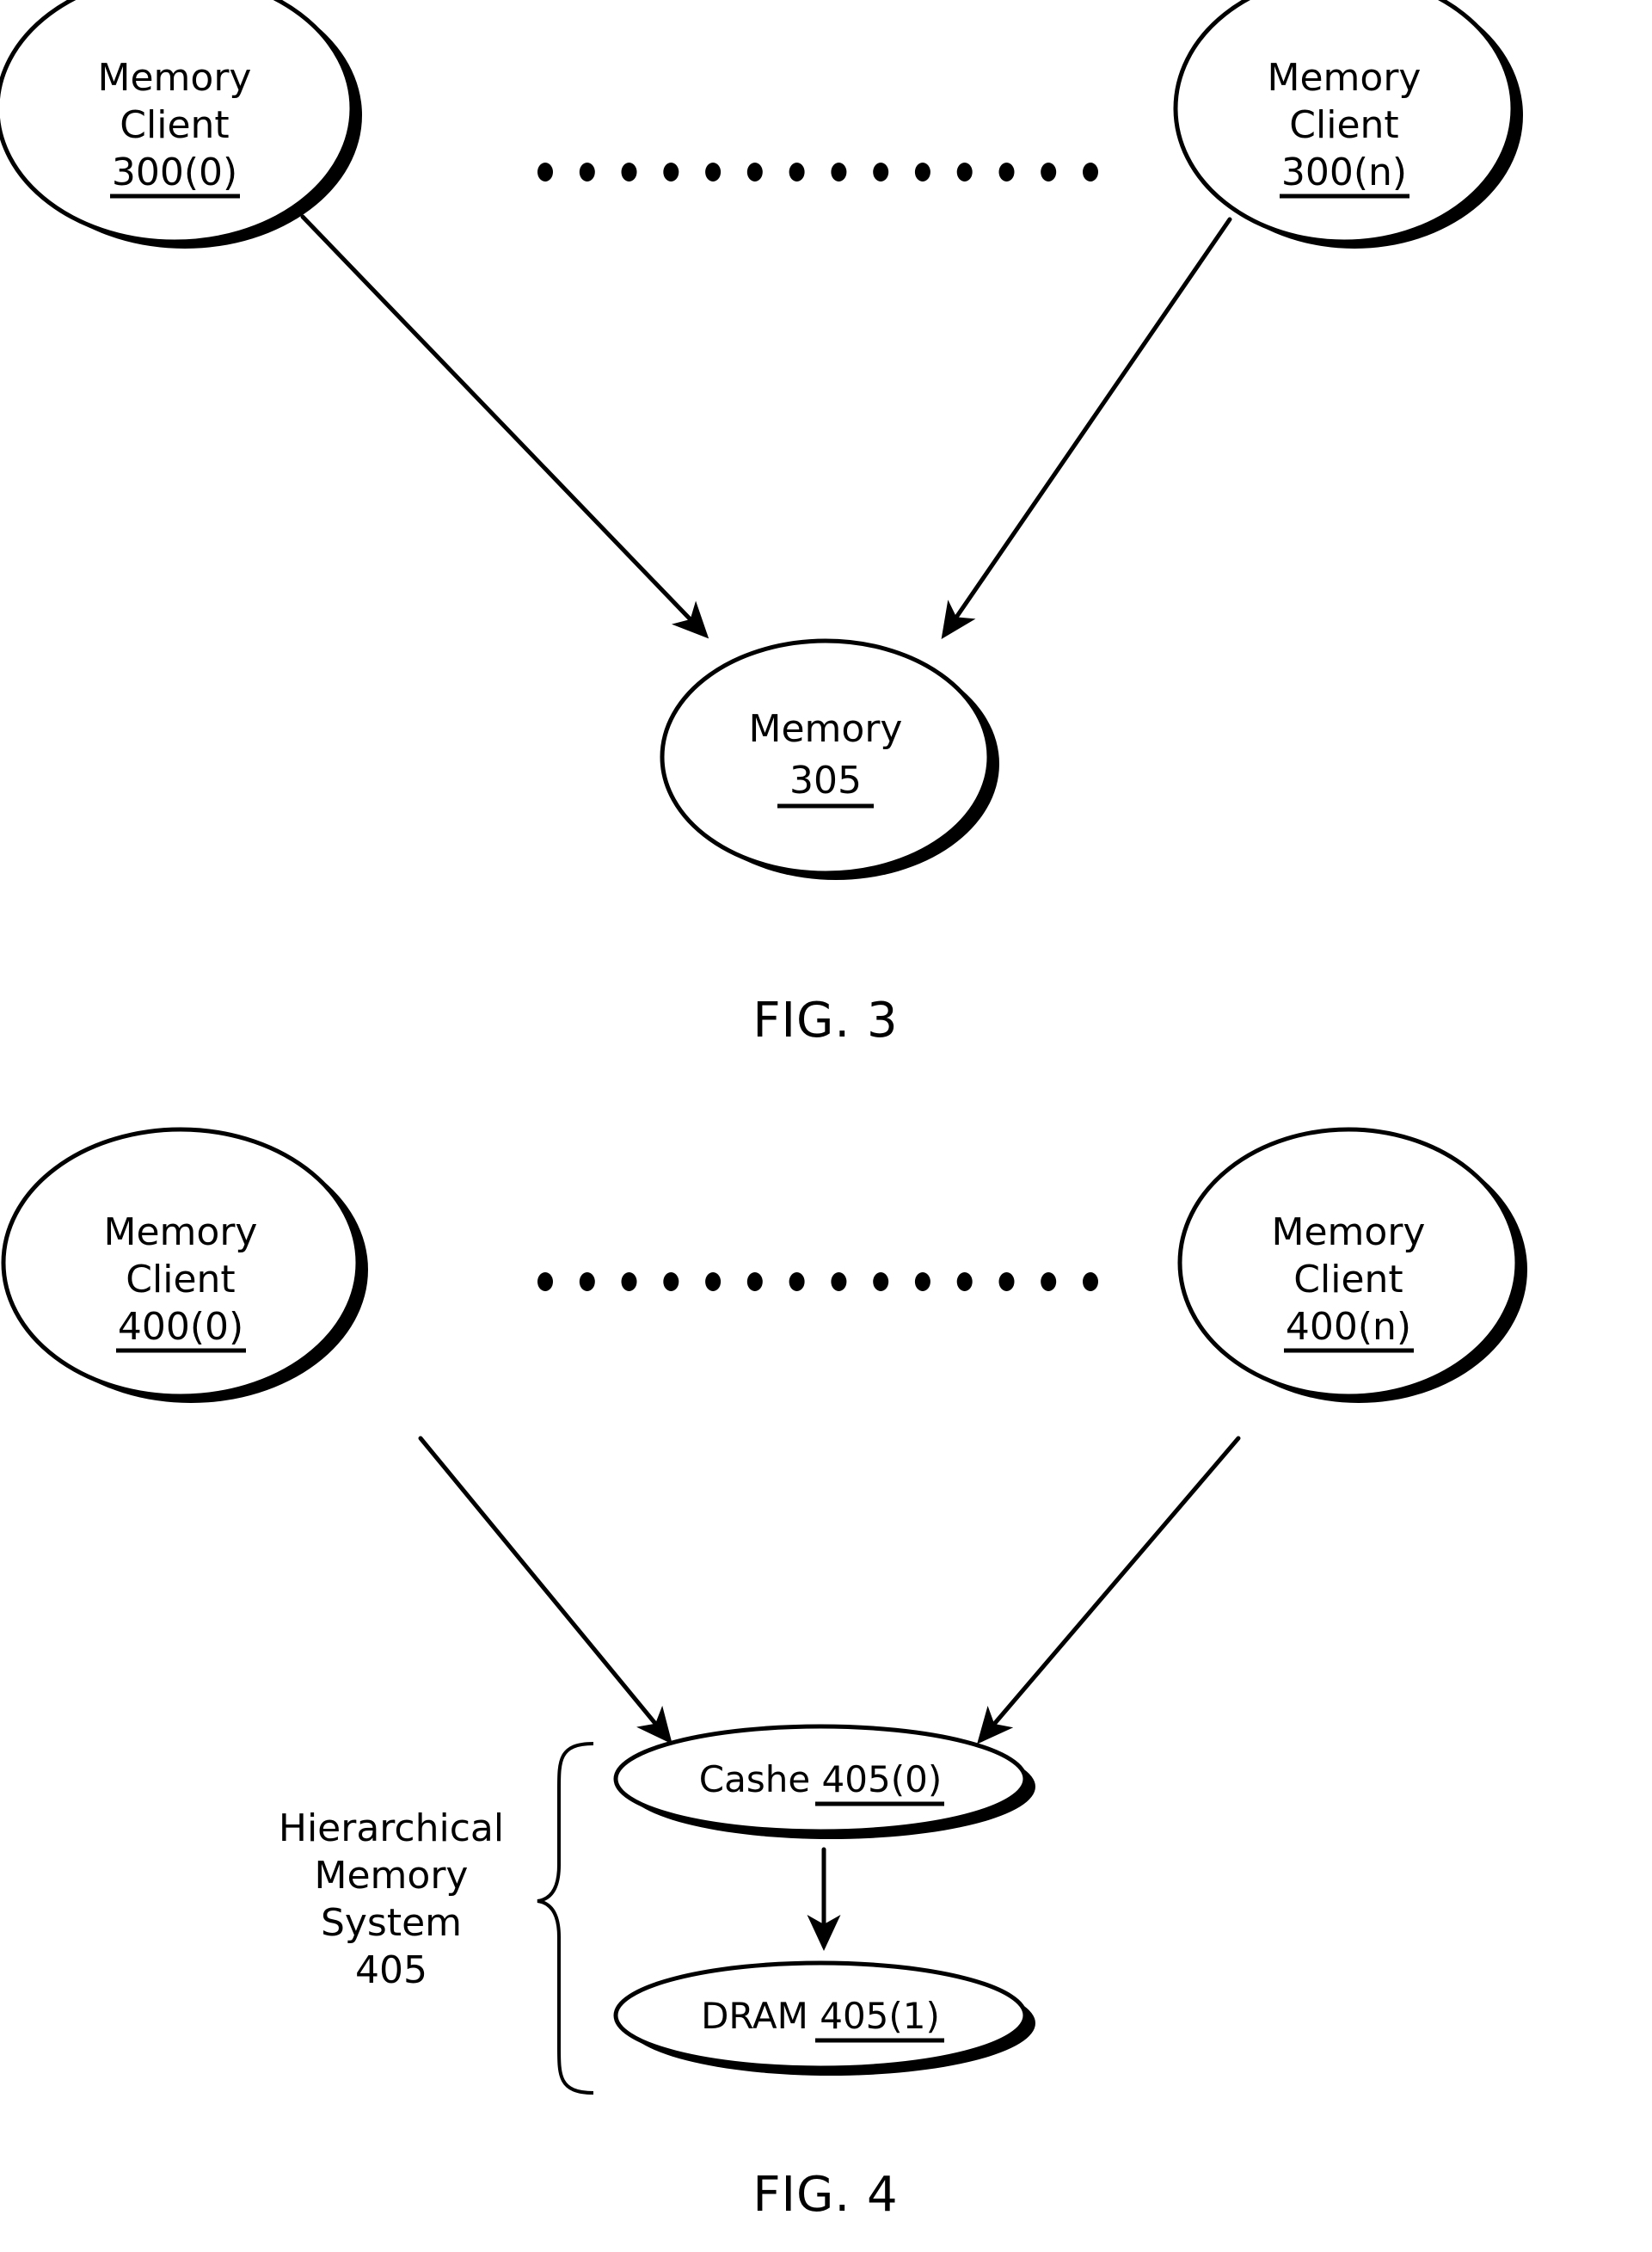 The width and height of the screenshot is (1652, 2252). What do you see at coordinates (821, 1779) in the screenshot?
I see `node-label-group: Cashe 405(0)` at bounding box center [821, 1779].